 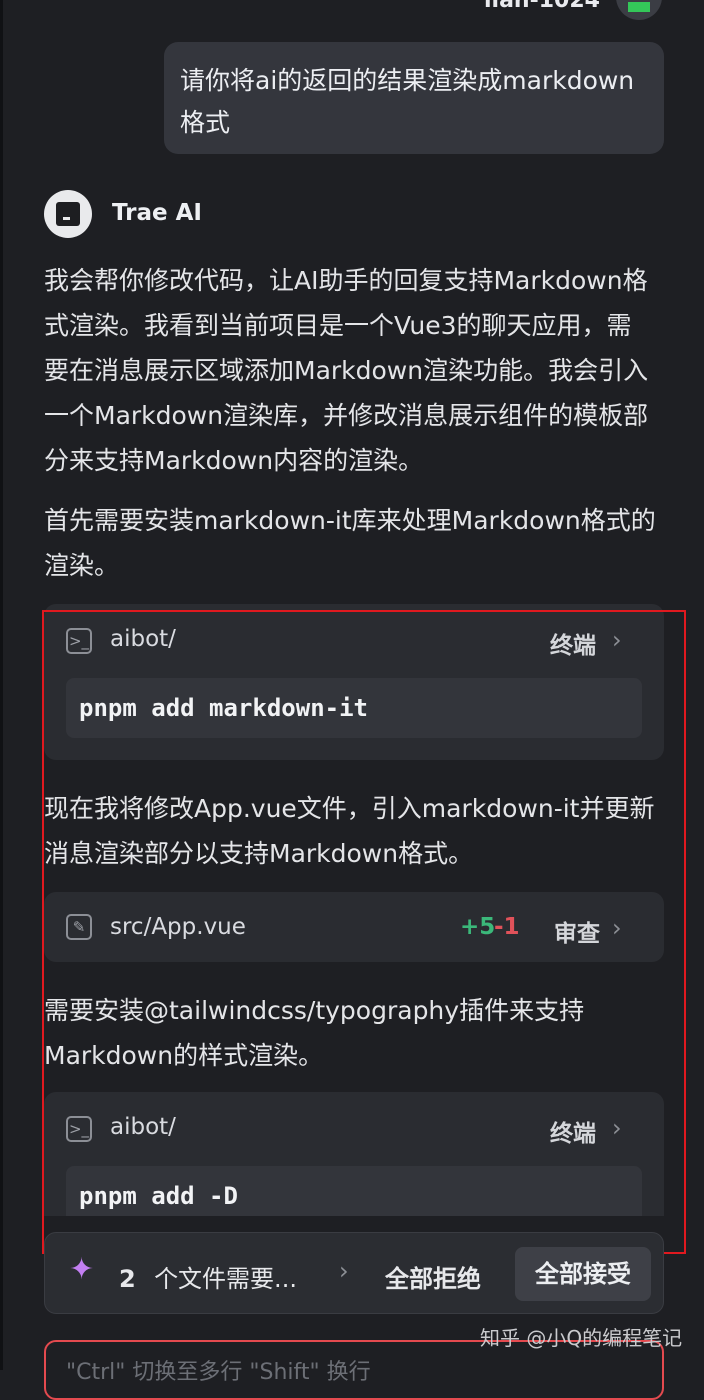 I want to click on paragraph-line: 分来支持Markdown内容的渲染。, so click(x=234, y=460).